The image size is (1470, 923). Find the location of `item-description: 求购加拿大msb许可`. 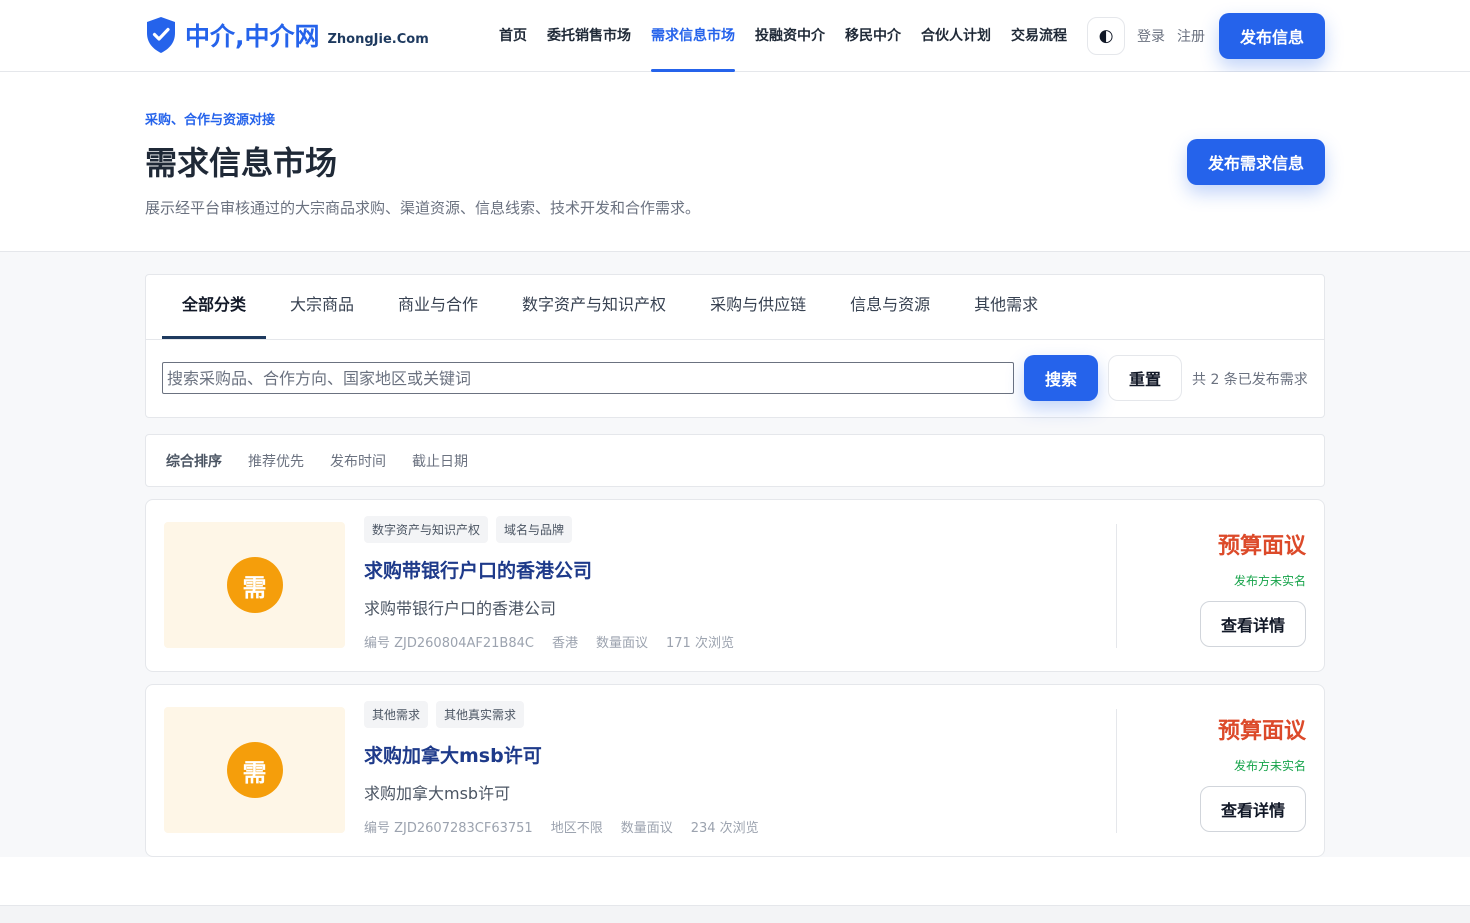

item-description: 求购加拿大msb许可 is located at coordinates (437, 793).